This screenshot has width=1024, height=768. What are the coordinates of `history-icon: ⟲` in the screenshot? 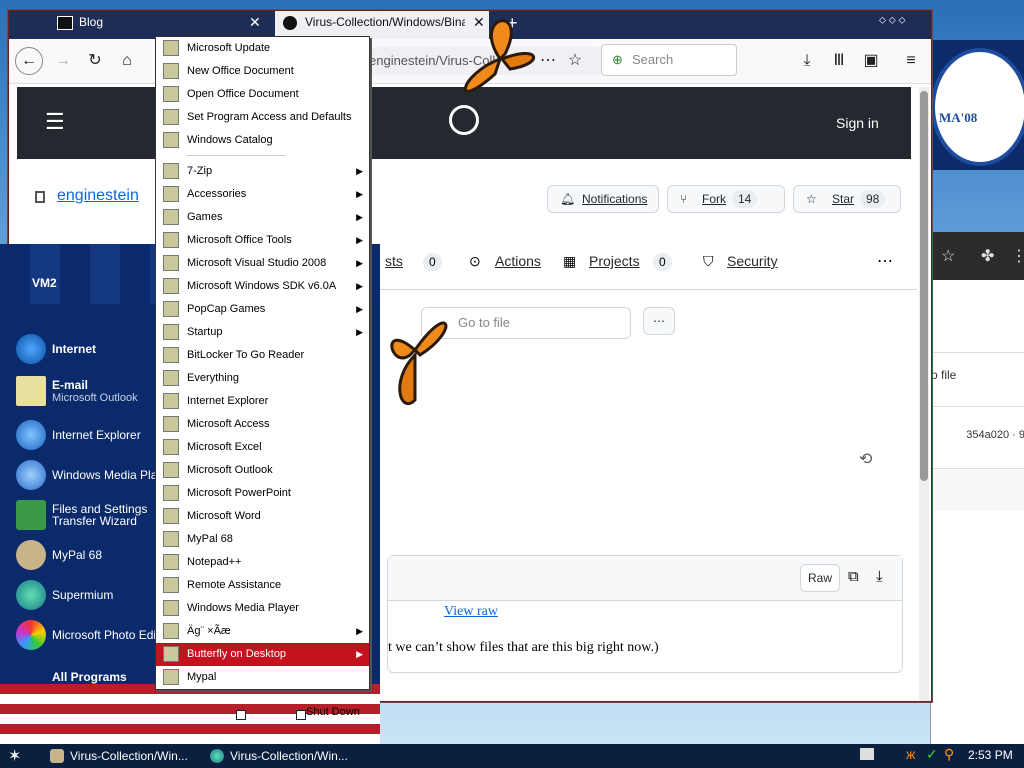 It's located at (865, 459).